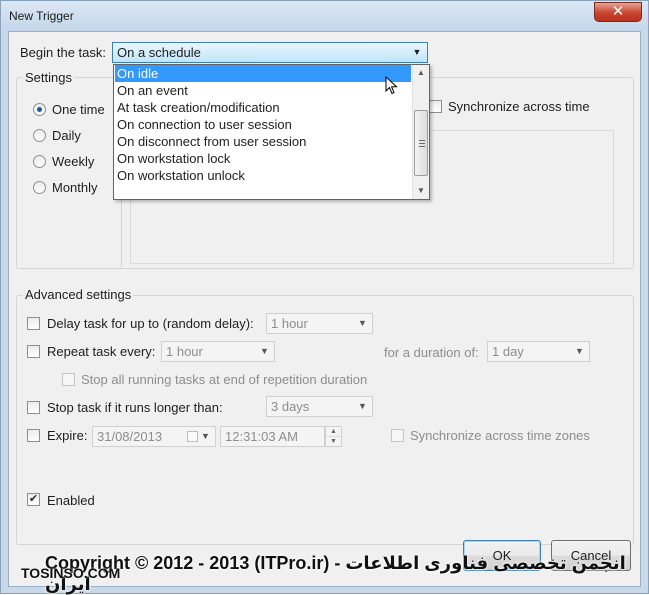 Image resolution: width=649 pixels, height=595 pixels. Describe the element at coordinates (421, 191) in the screenshot. I see `scroll-down-icon: ▼` at that location.